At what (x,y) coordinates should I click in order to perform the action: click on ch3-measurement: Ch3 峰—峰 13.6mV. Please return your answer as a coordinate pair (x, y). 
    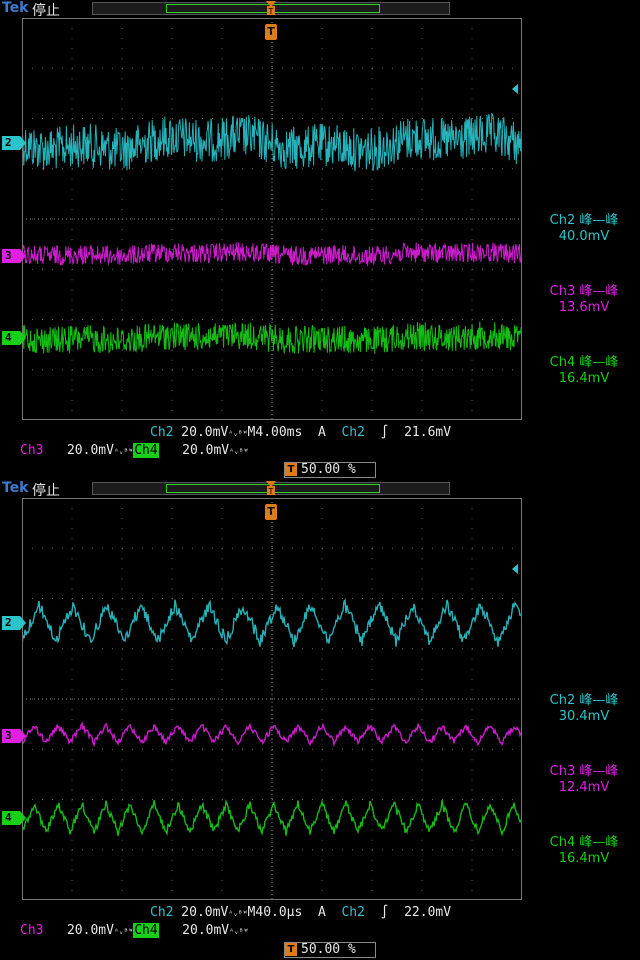
    Looking at the image, I should click on (584, 300).